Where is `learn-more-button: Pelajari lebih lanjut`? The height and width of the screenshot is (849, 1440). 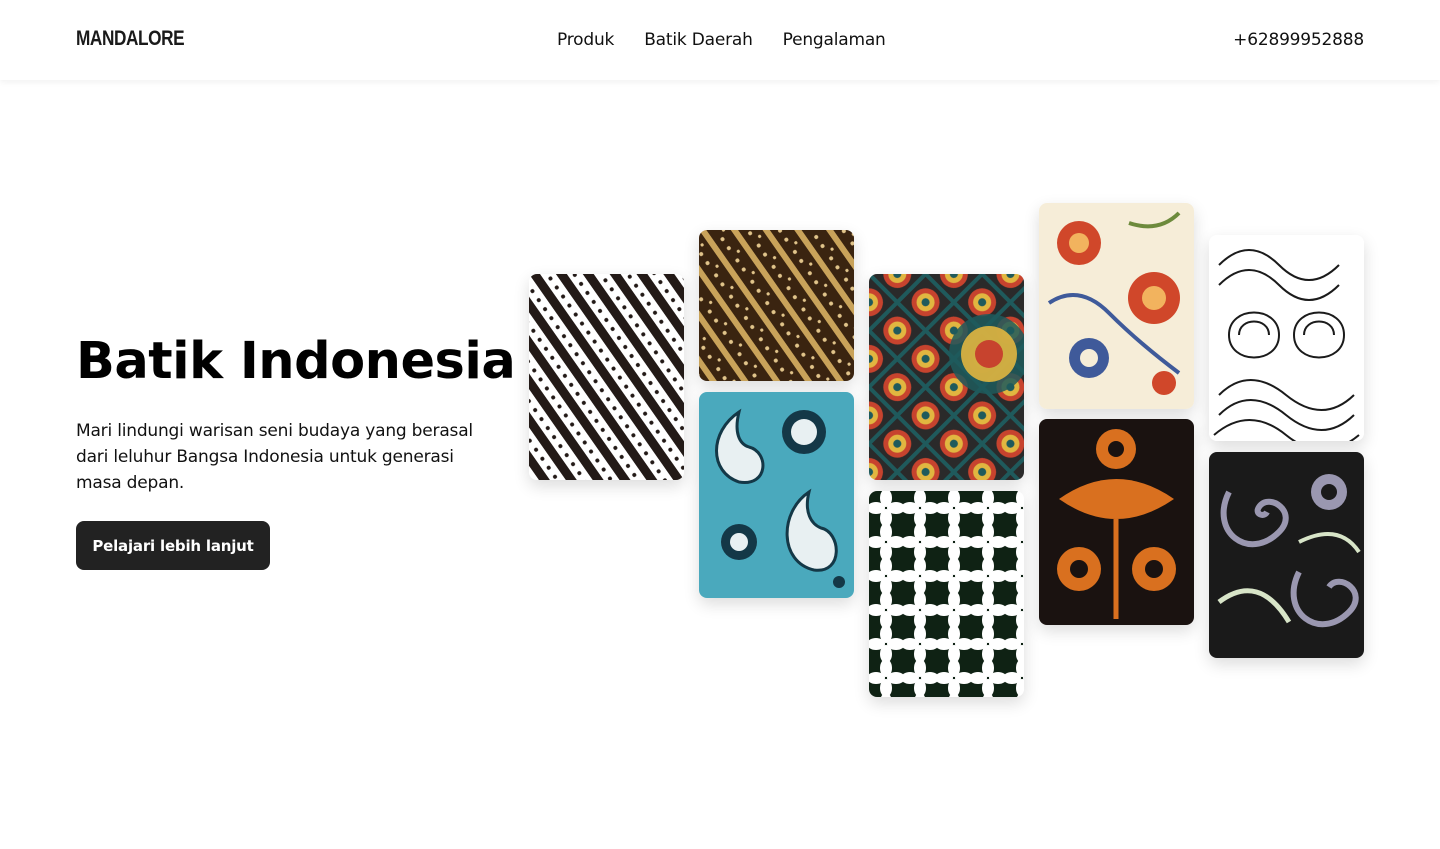
learn-more-button: Pelajari lebih lanjut is located at coordinates (173, 545).